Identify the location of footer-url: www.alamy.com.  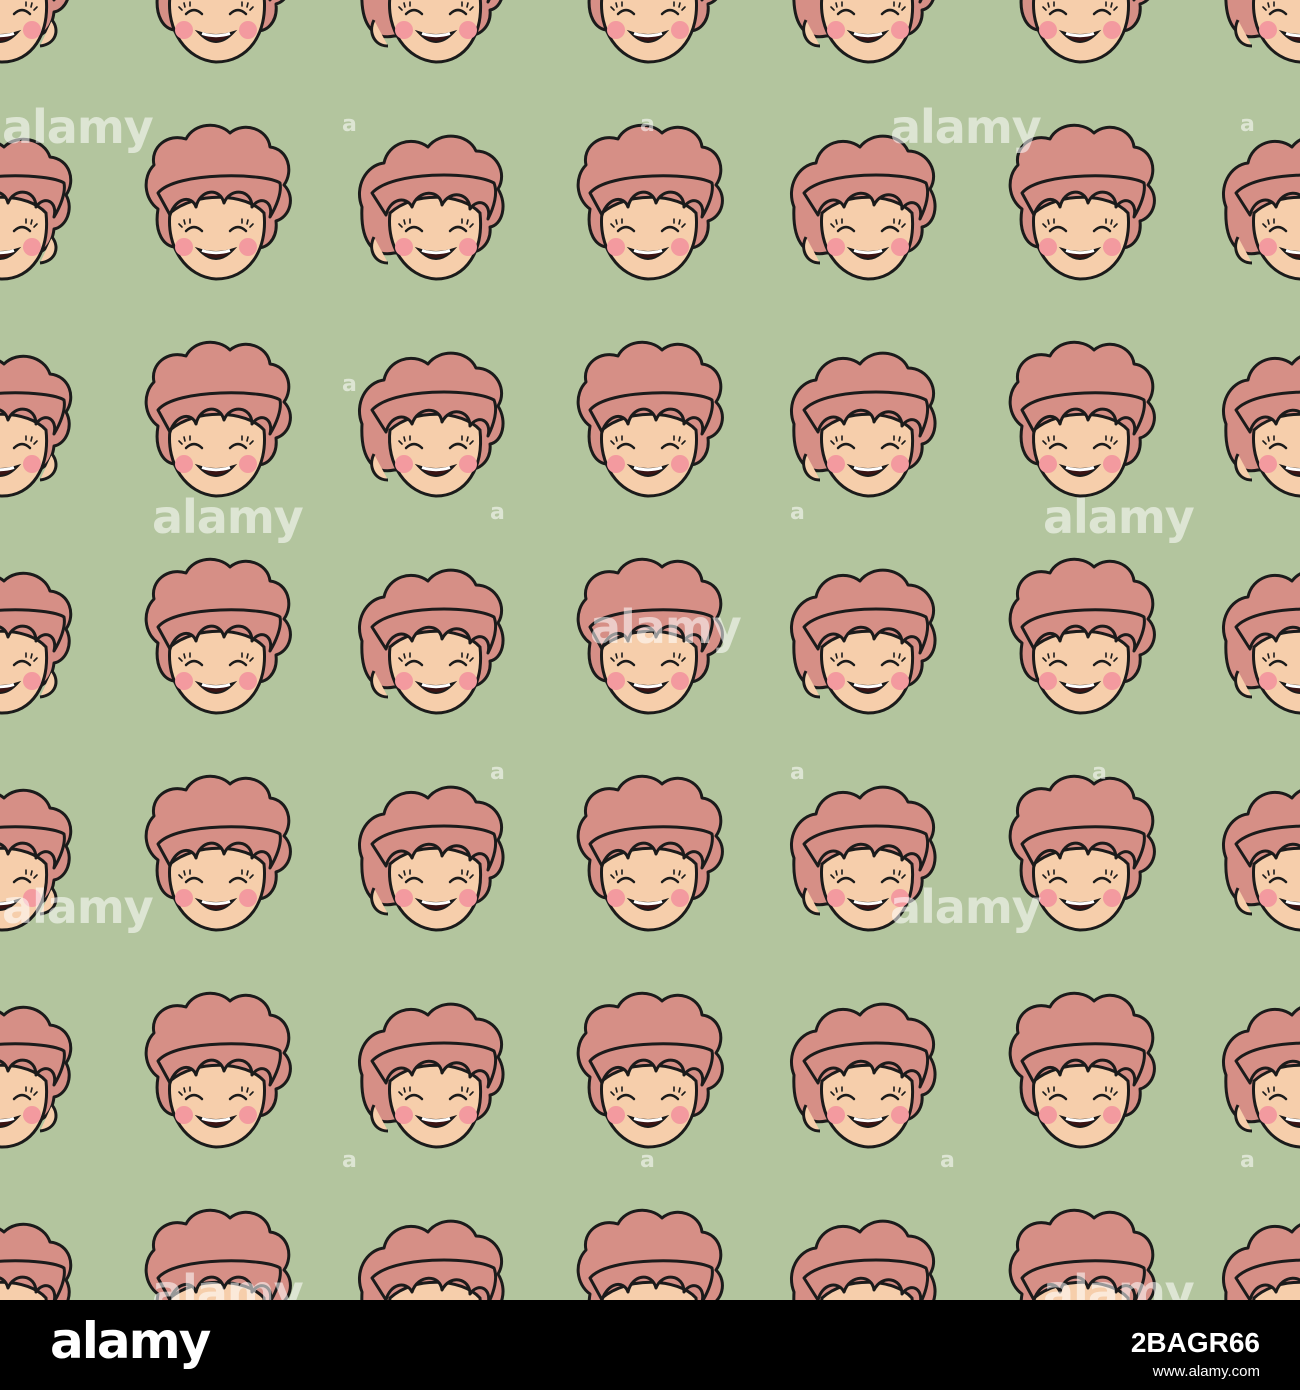
(1206, 1371).